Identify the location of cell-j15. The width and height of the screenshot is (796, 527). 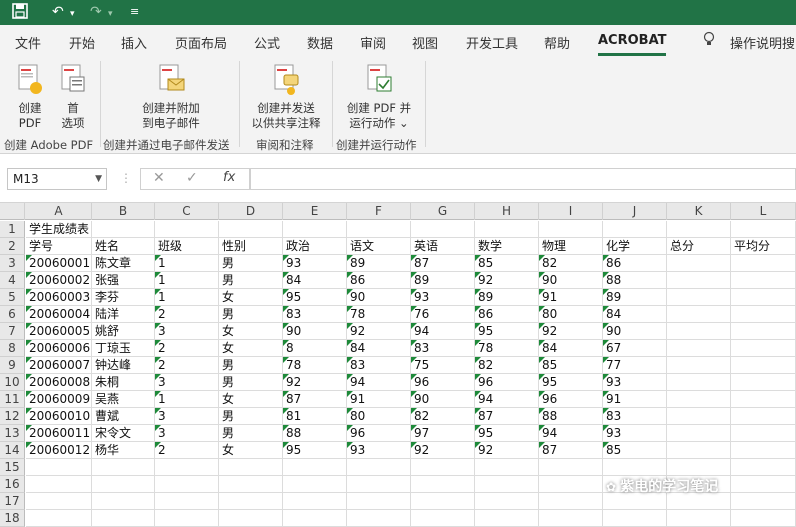
(635, 467).